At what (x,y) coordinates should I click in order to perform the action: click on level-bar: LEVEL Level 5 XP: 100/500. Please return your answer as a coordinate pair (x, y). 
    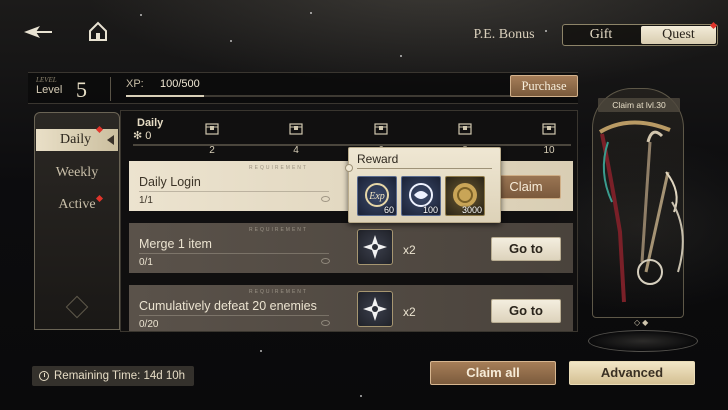
    Looking at the image, I should click on (303, 88).